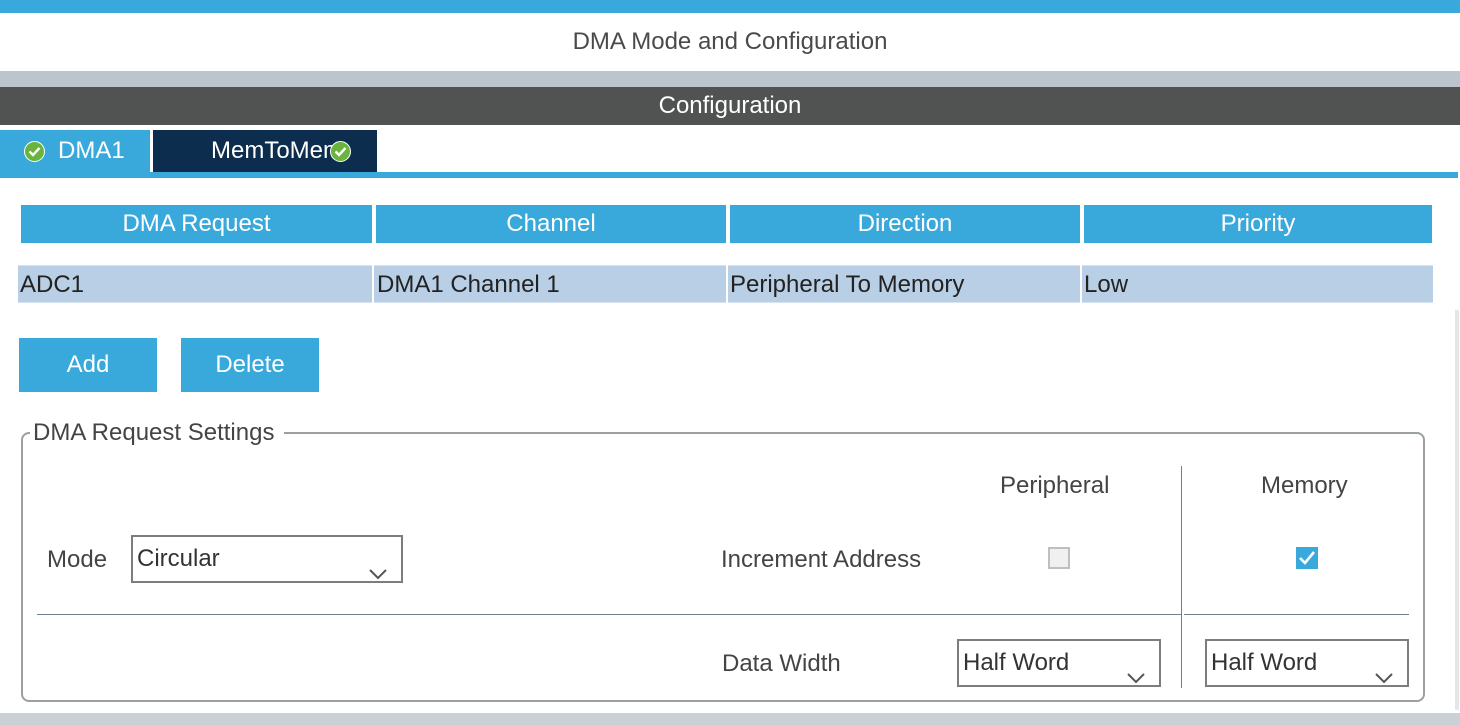  What do you see at coordinates (730, 41) in the screenshot?
I see `window-title: DMA Mode and Configuration` at bounding box center [730, 41].